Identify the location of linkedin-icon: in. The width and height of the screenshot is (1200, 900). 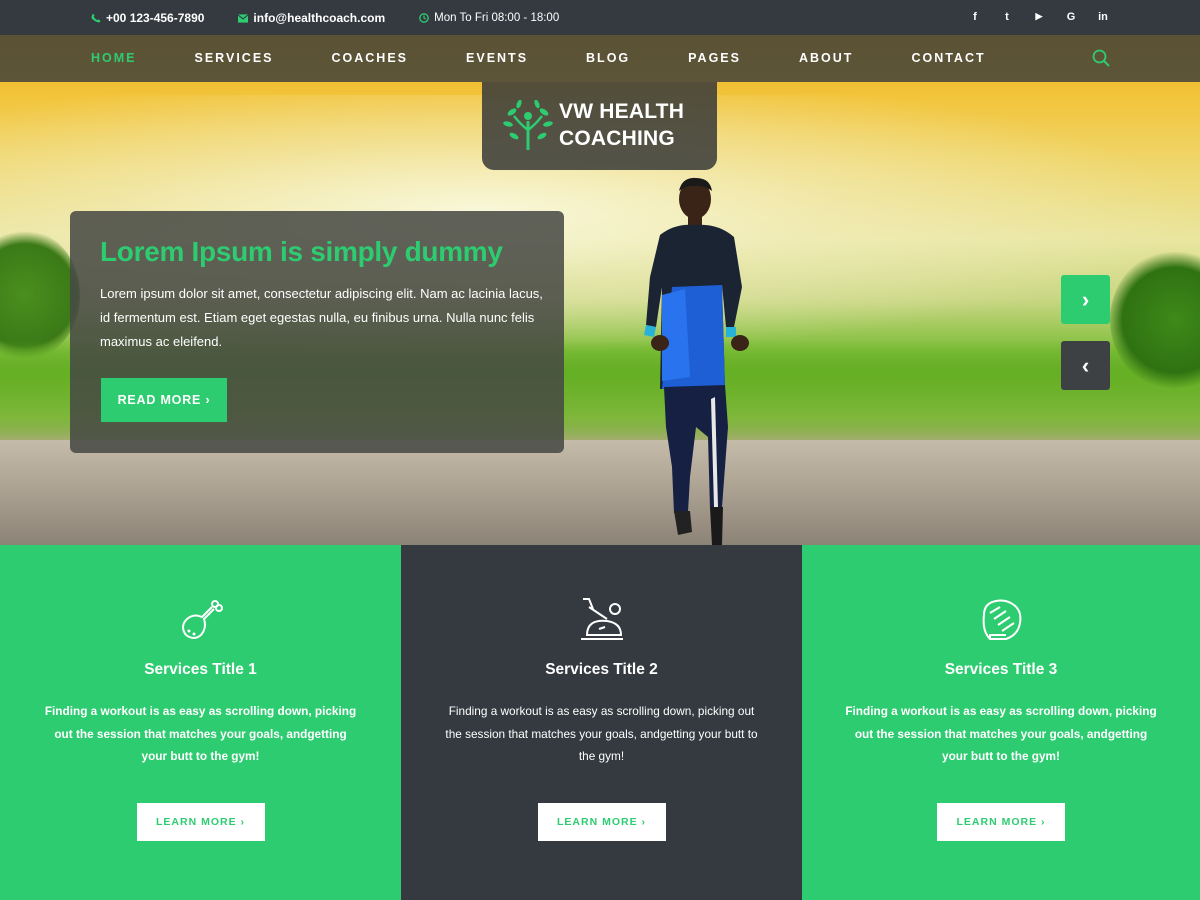
(1103, 17).